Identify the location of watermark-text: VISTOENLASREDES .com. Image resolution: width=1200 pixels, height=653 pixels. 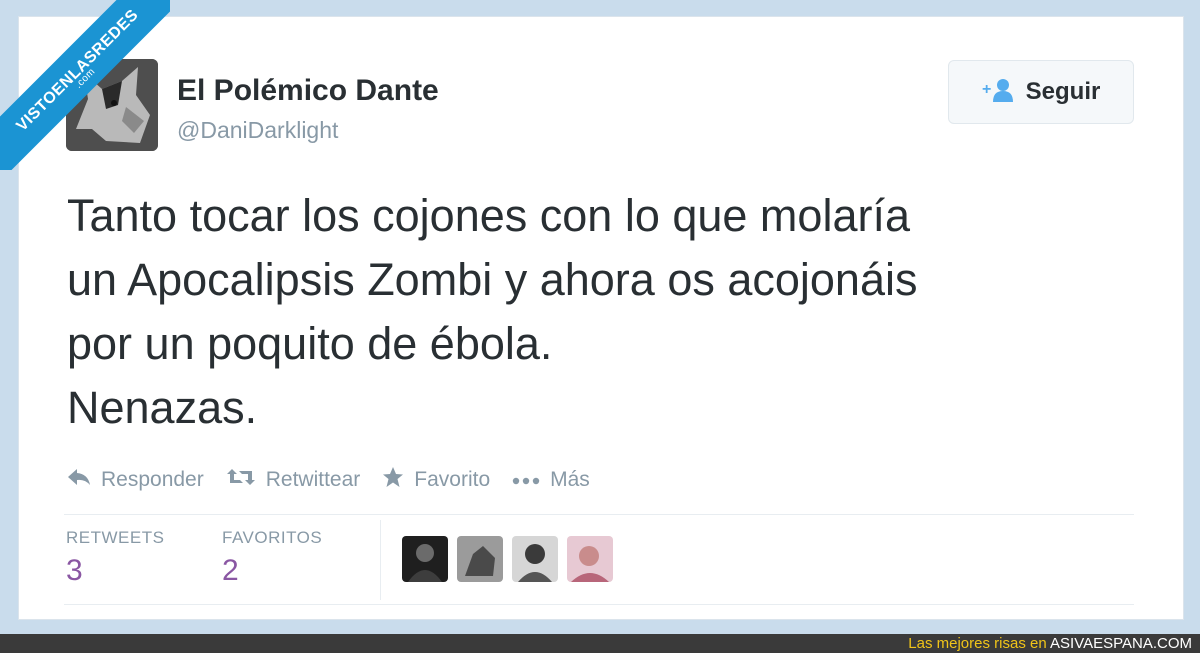
(85, 85).